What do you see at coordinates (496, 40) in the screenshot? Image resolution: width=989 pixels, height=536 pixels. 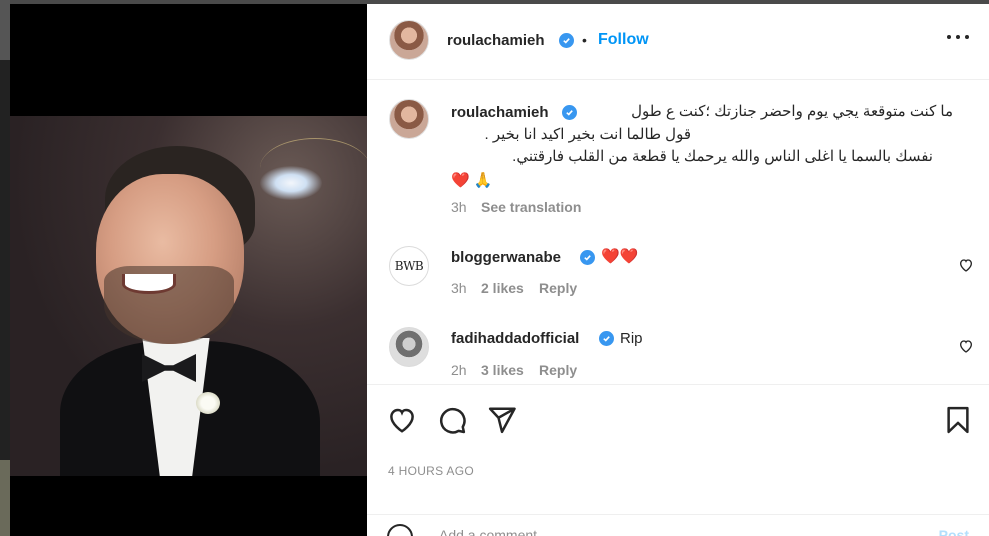 I see `author-username: roulachamieh` at bounding box center [496, 40].